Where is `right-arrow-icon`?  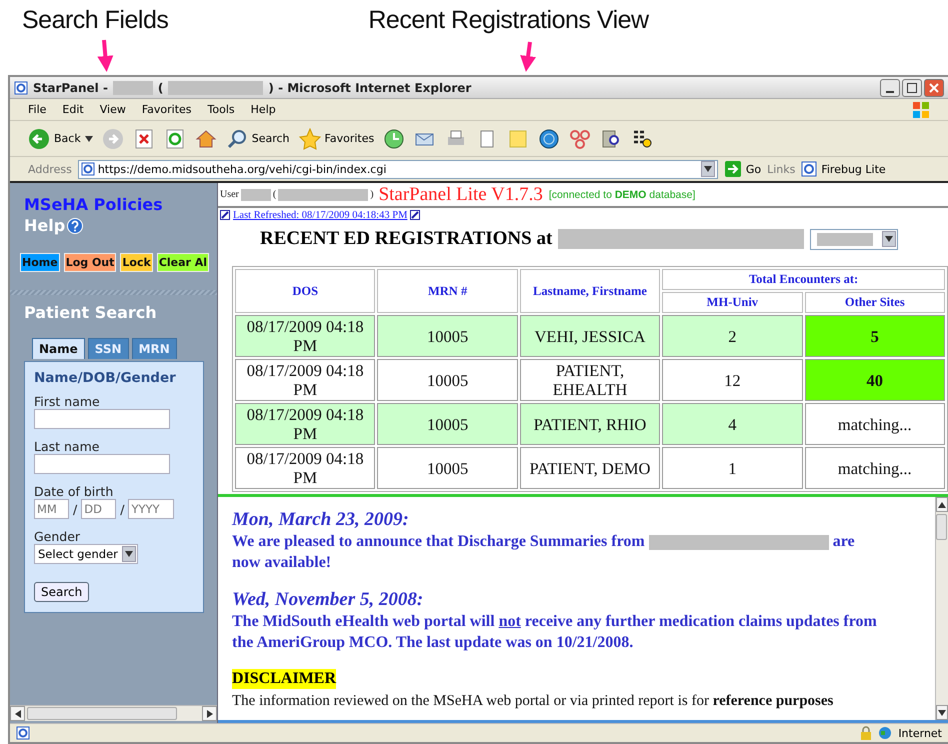
right-arrow-icon is located at coordinates (209, 714).